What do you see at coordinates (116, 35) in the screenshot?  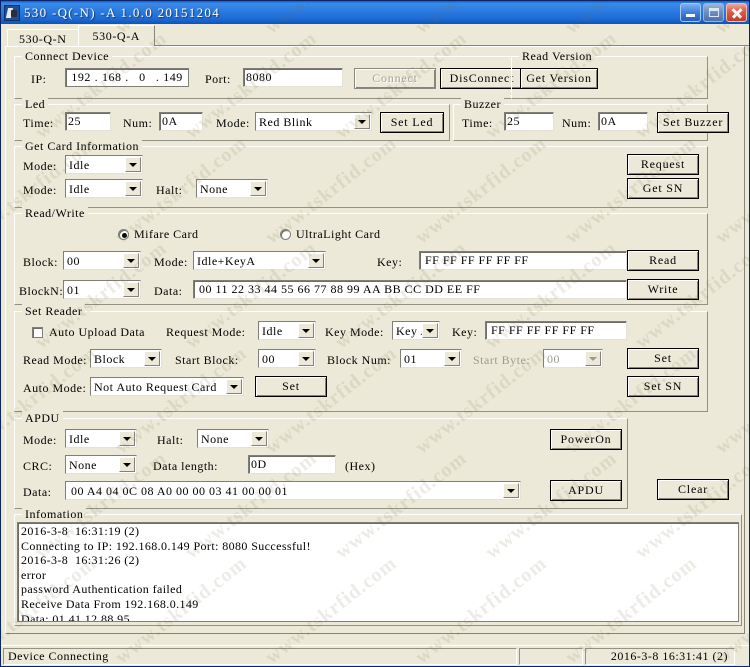 I see `tab-530-q-a: 530-Q-A` at bounding box center [116, 35].